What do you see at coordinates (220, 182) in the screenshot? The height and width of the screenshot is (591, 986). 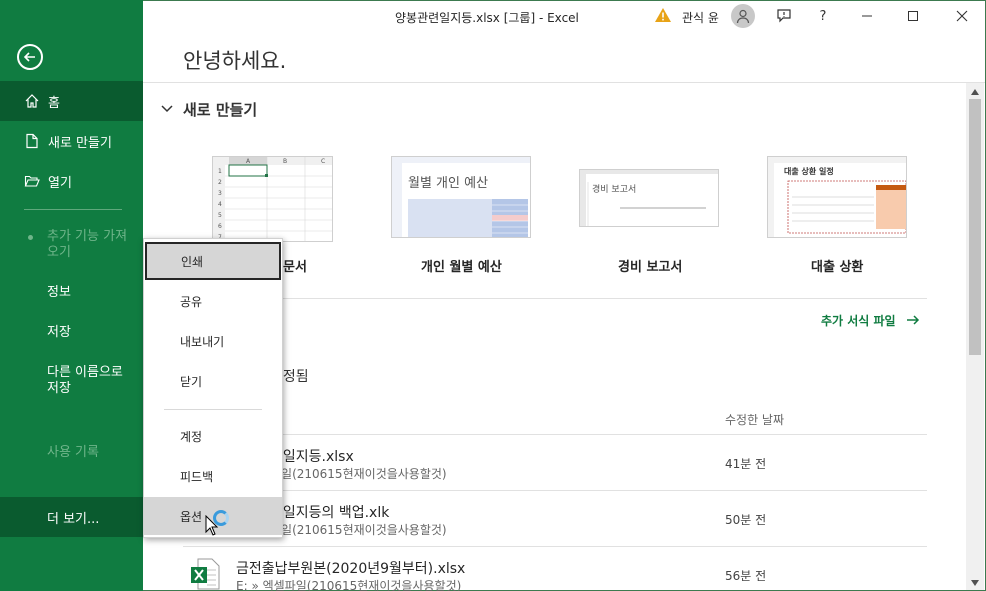 I see `svg-text: 2` at bounding box center [220, 182].